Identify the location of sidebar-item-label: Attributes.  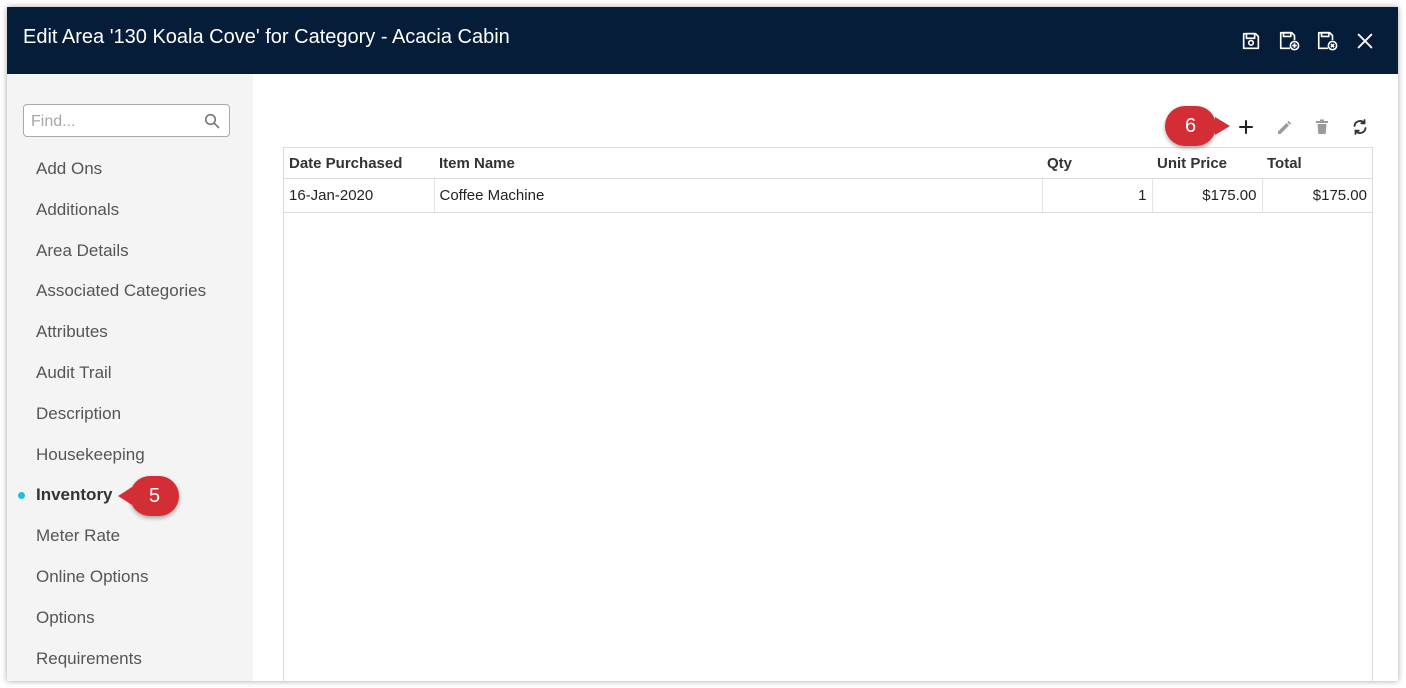
(72, 332).